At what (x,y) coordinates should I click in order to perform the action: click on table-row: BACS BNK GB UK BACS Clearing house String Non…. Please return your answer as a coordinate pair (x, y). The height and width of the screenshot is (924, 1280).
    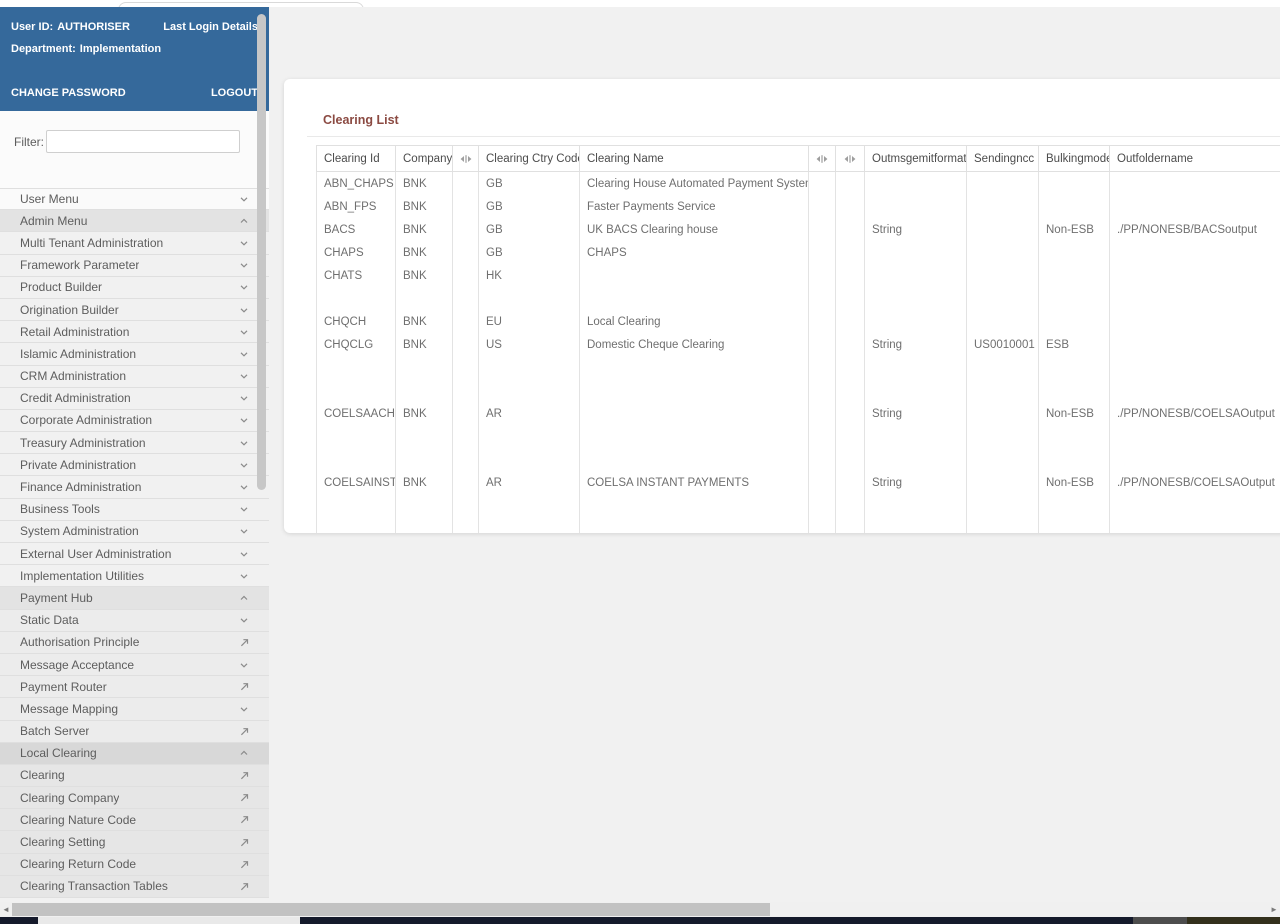
    Looking at the image, I should click on (798, 229).